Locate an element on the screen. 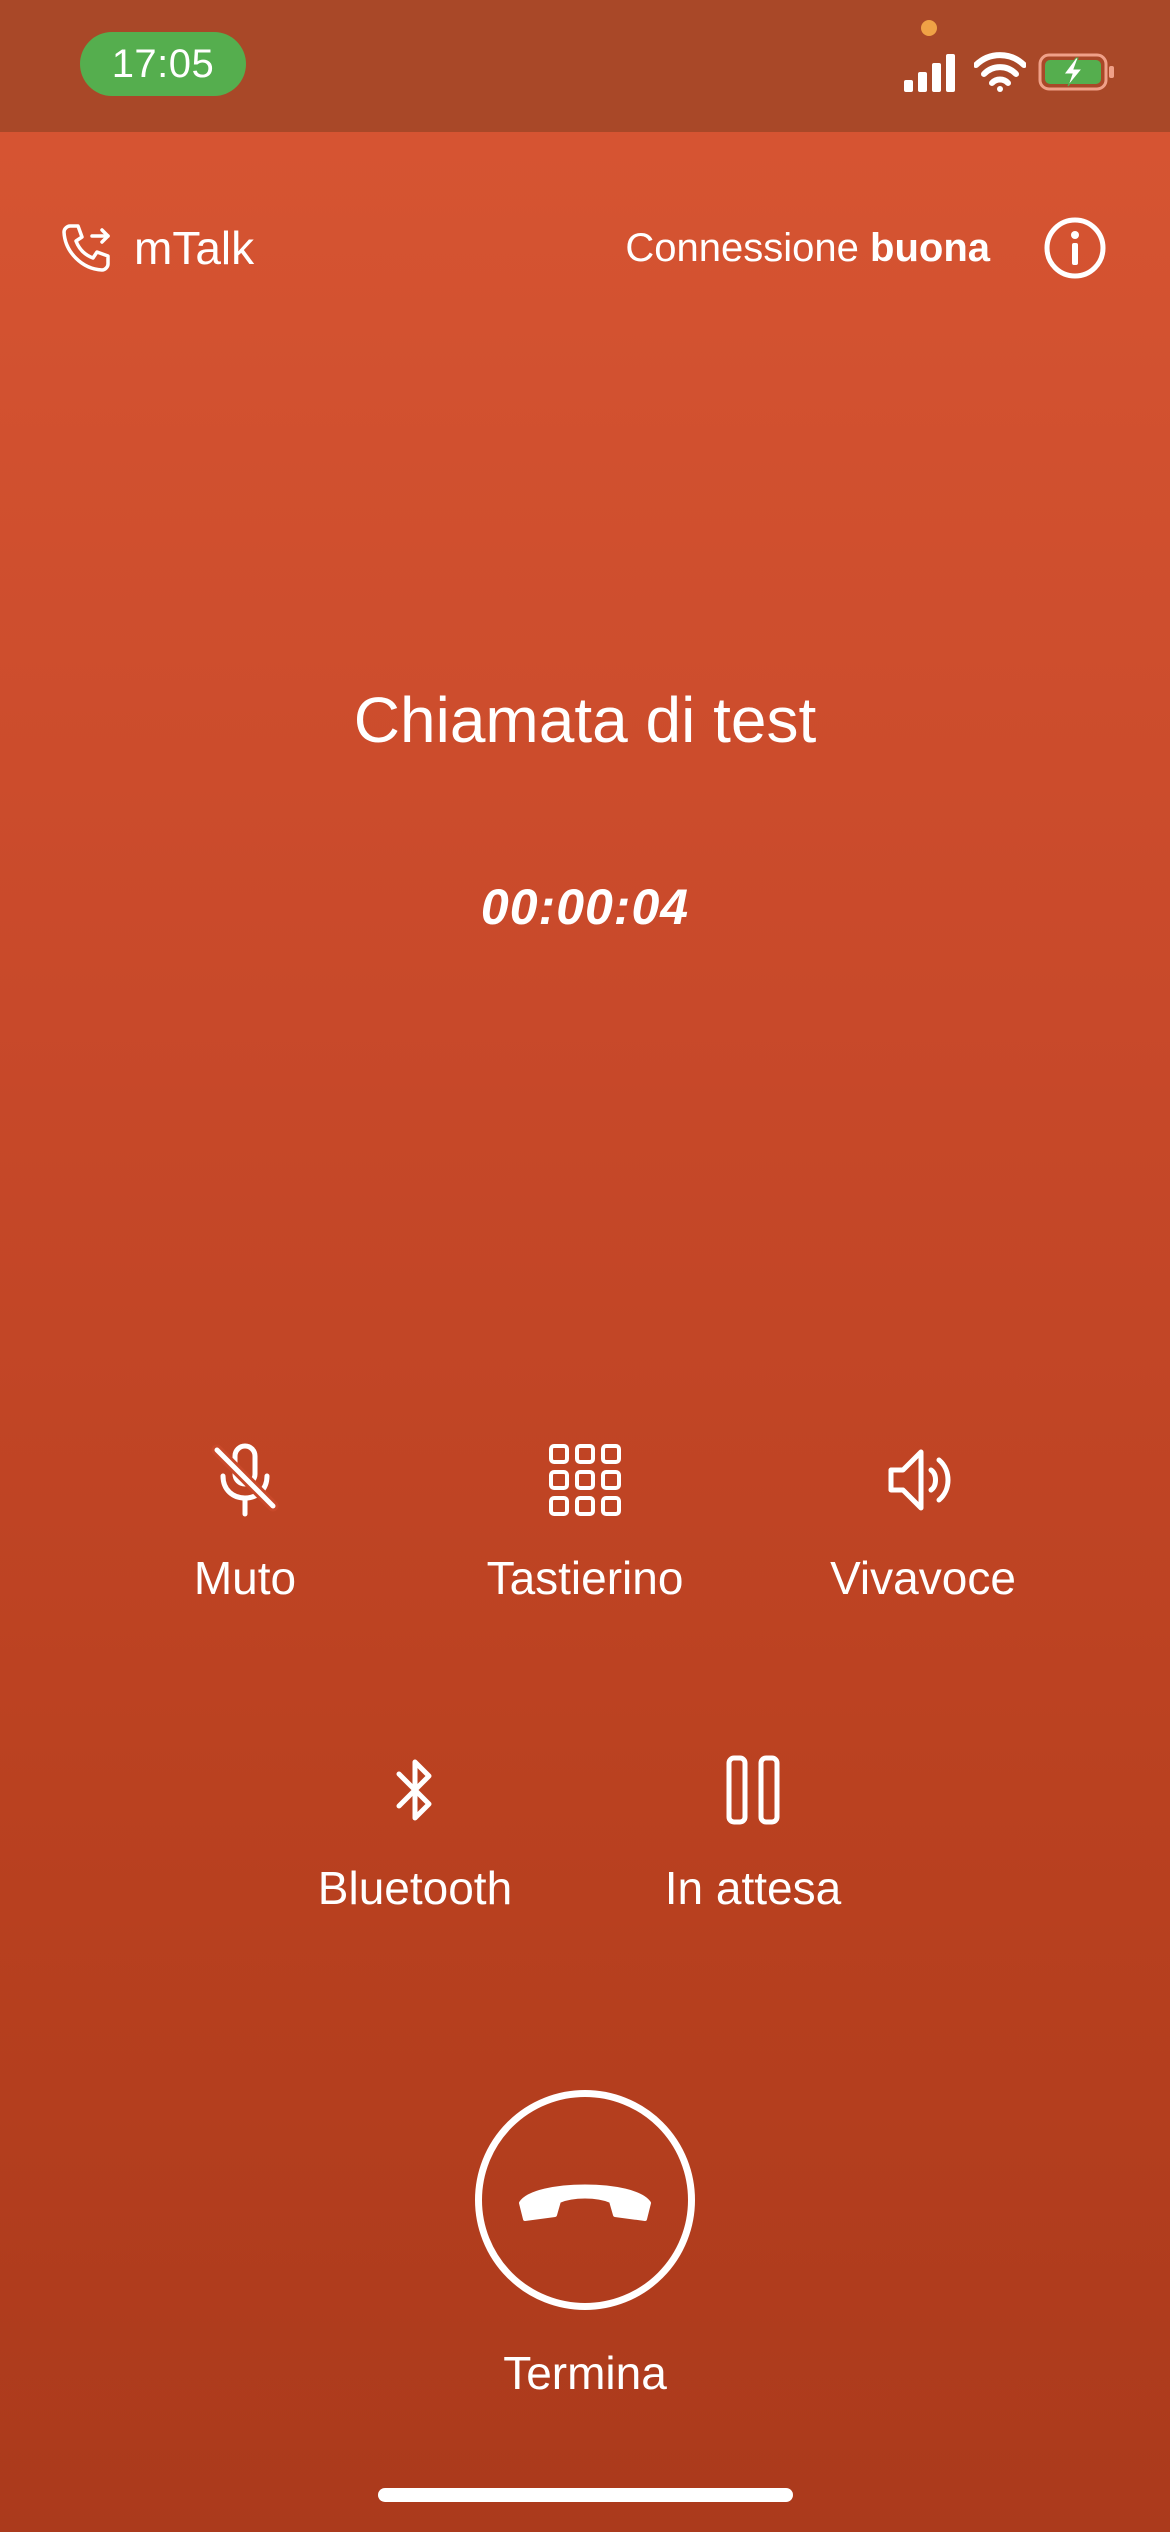 This screenshot has width=1170, height=2532. keypad-label: Tastierino is located at coordinates (585, 1578).